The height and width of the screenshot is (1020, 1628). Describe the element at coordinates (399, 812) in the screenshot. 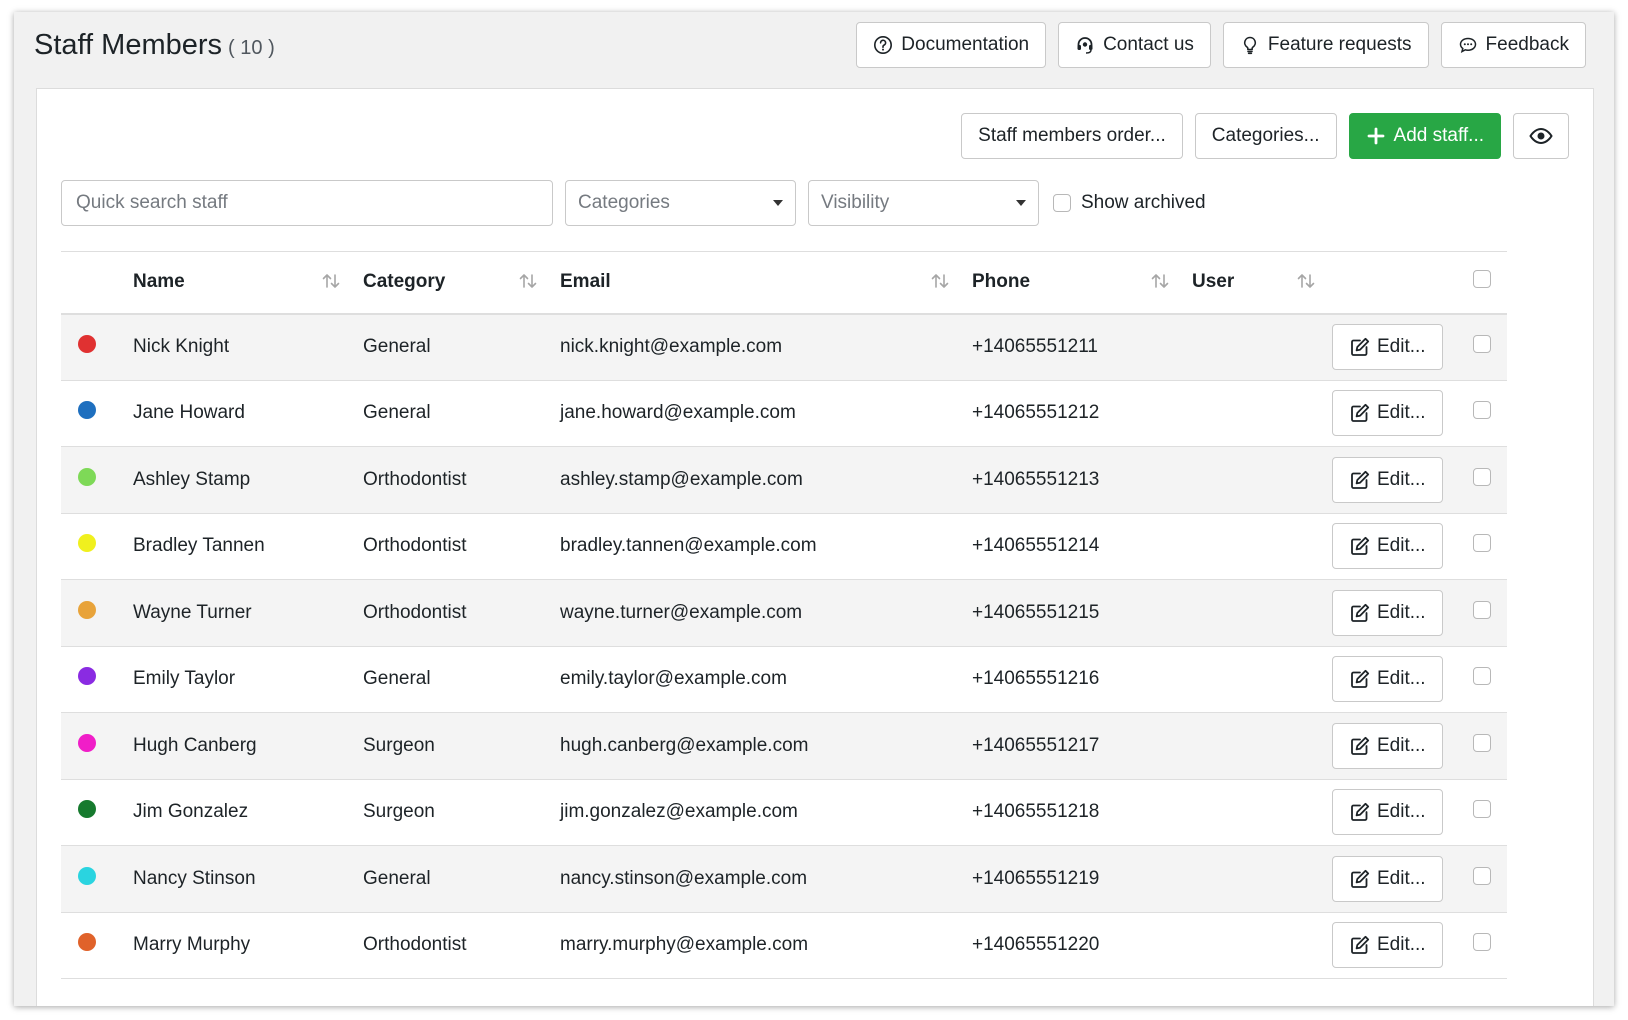

I see `category-cell: Surgeon` at that location.